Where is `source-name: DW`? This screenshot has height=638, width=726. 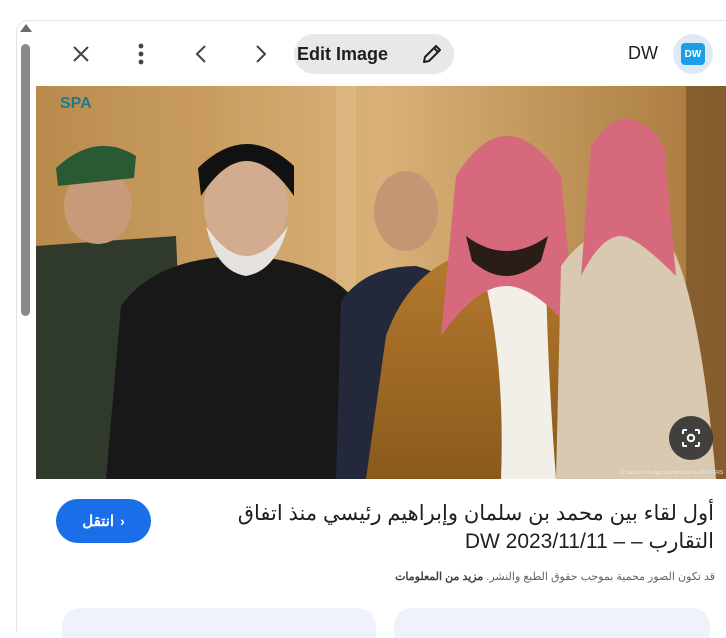
source-name: DW is located at coordinates (643, 53).